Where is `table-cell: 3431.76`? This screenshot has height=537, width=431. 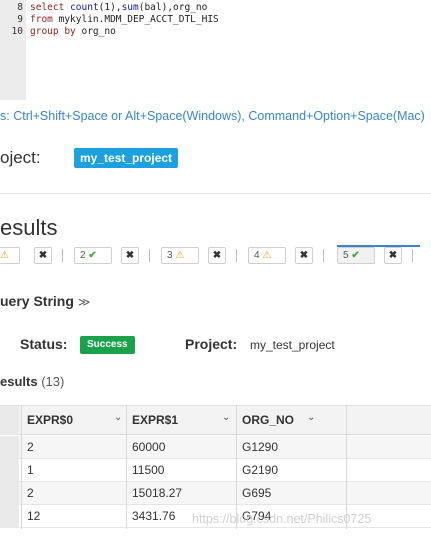
table-cell: 3431.76 is located at coordinates (154, 516).